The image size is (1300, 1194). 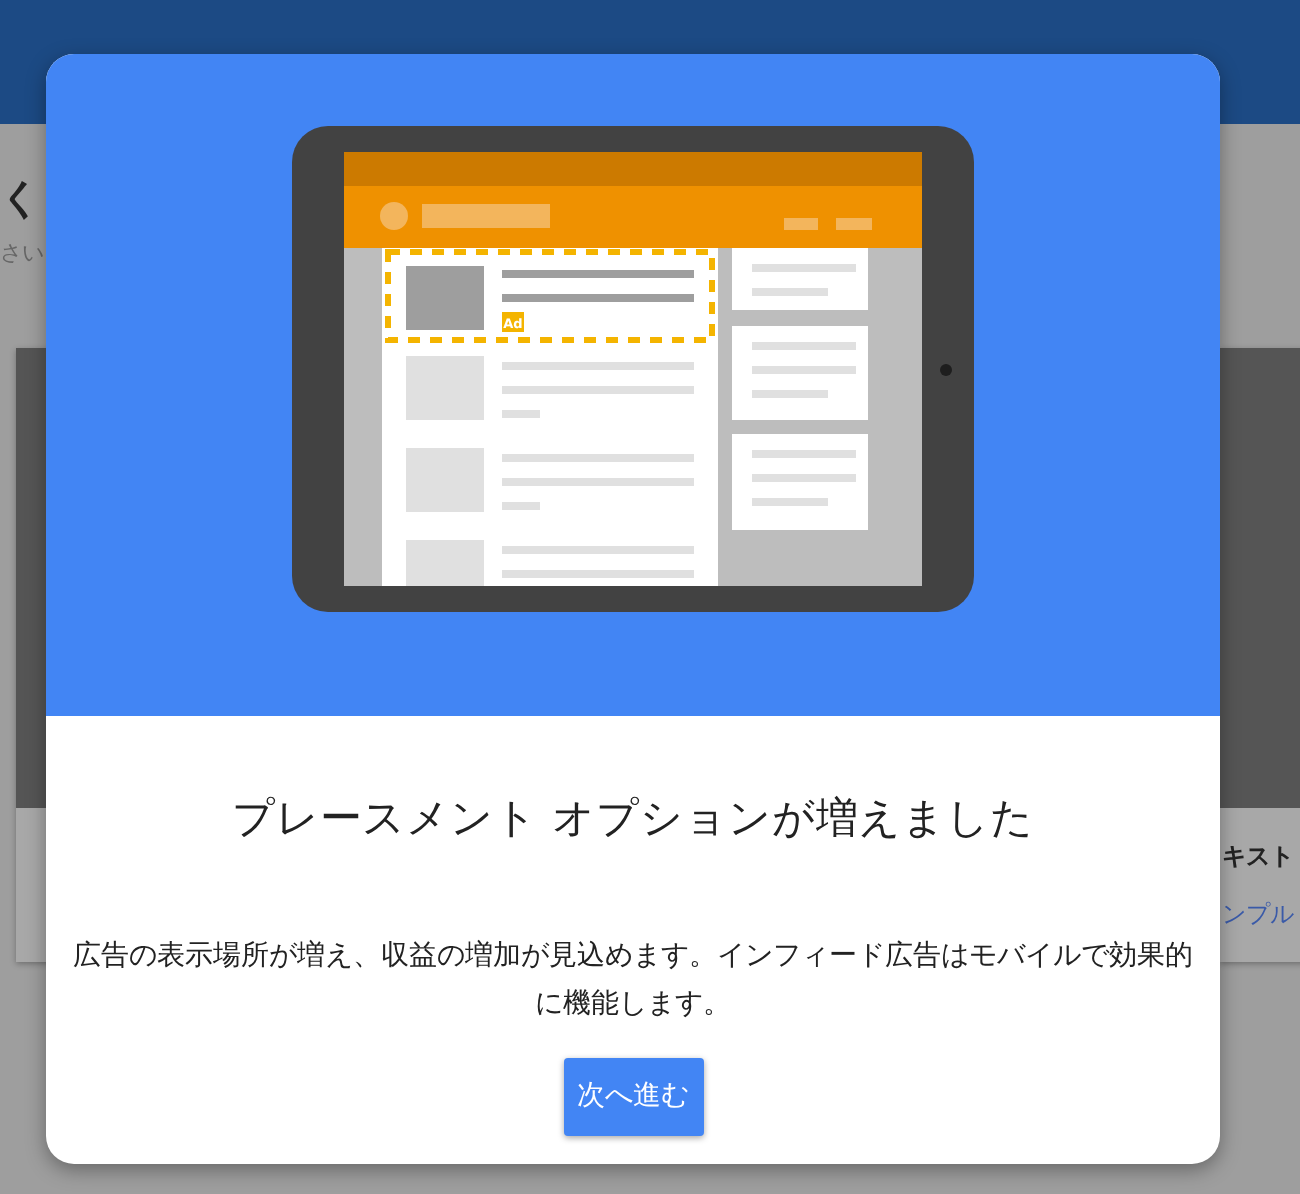 What do you see at coordinates (1260, 903) in the screenshot?
I see `card-link: ンプル` at bounding box center [1260, 903].